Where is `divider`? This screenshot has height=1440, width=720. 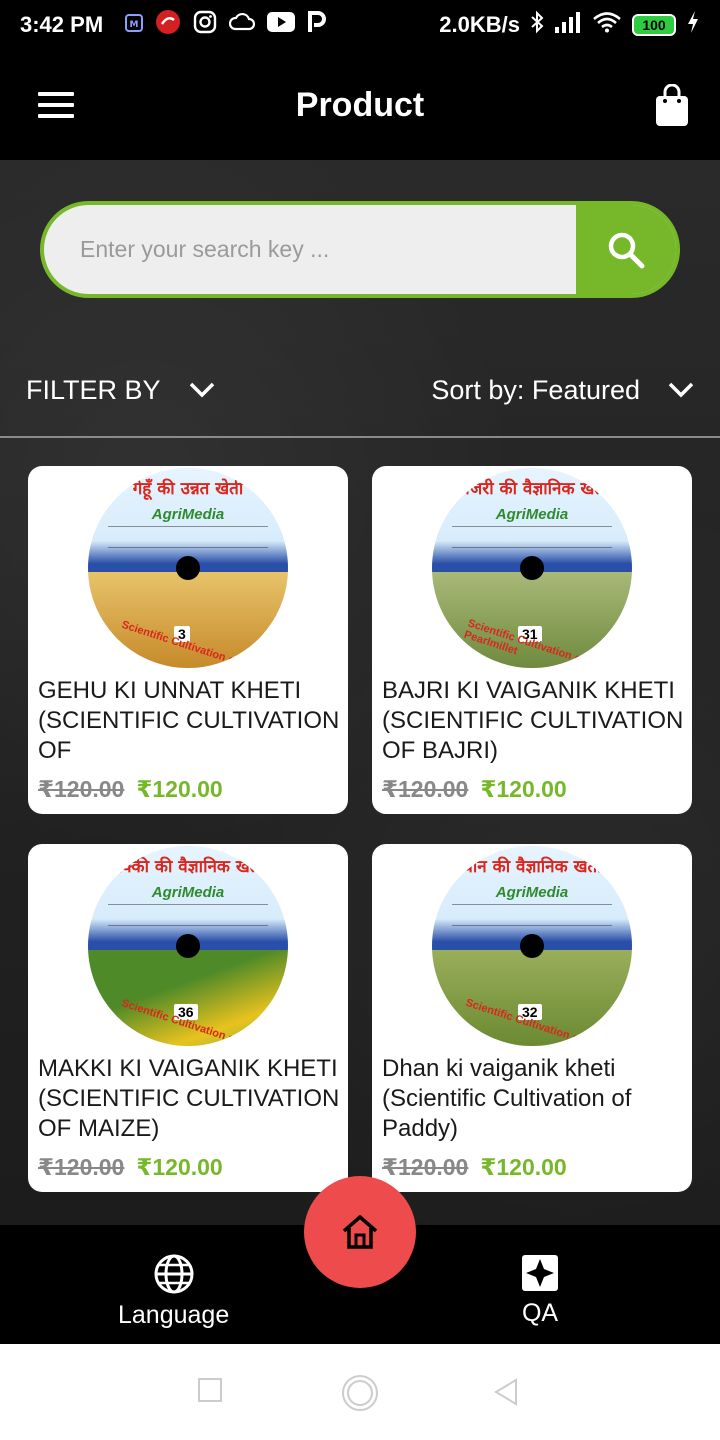
divider is located at coordinates (360, 437).